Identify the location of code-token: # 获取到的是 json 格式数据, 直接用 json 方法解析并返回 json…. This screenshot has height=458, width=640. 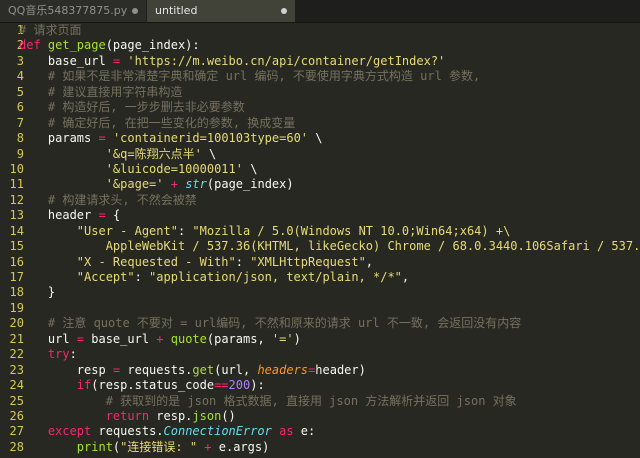
(268, 400).